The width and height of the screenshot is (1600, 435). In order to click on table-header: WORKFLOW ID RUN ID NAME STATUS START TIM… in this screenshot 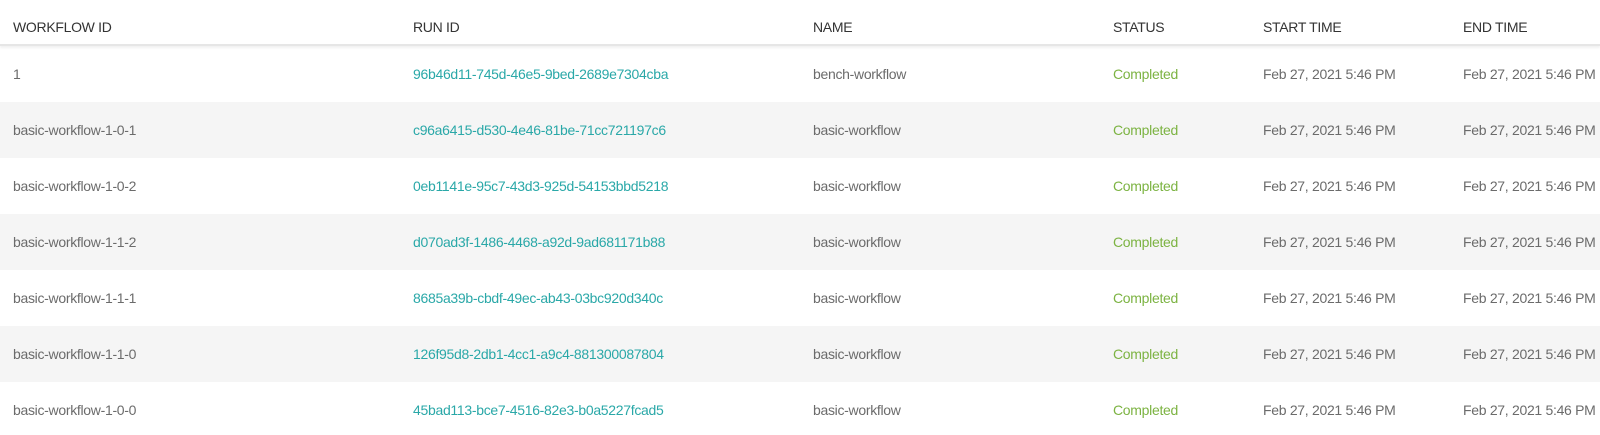, I will do `click(800, 23)`.